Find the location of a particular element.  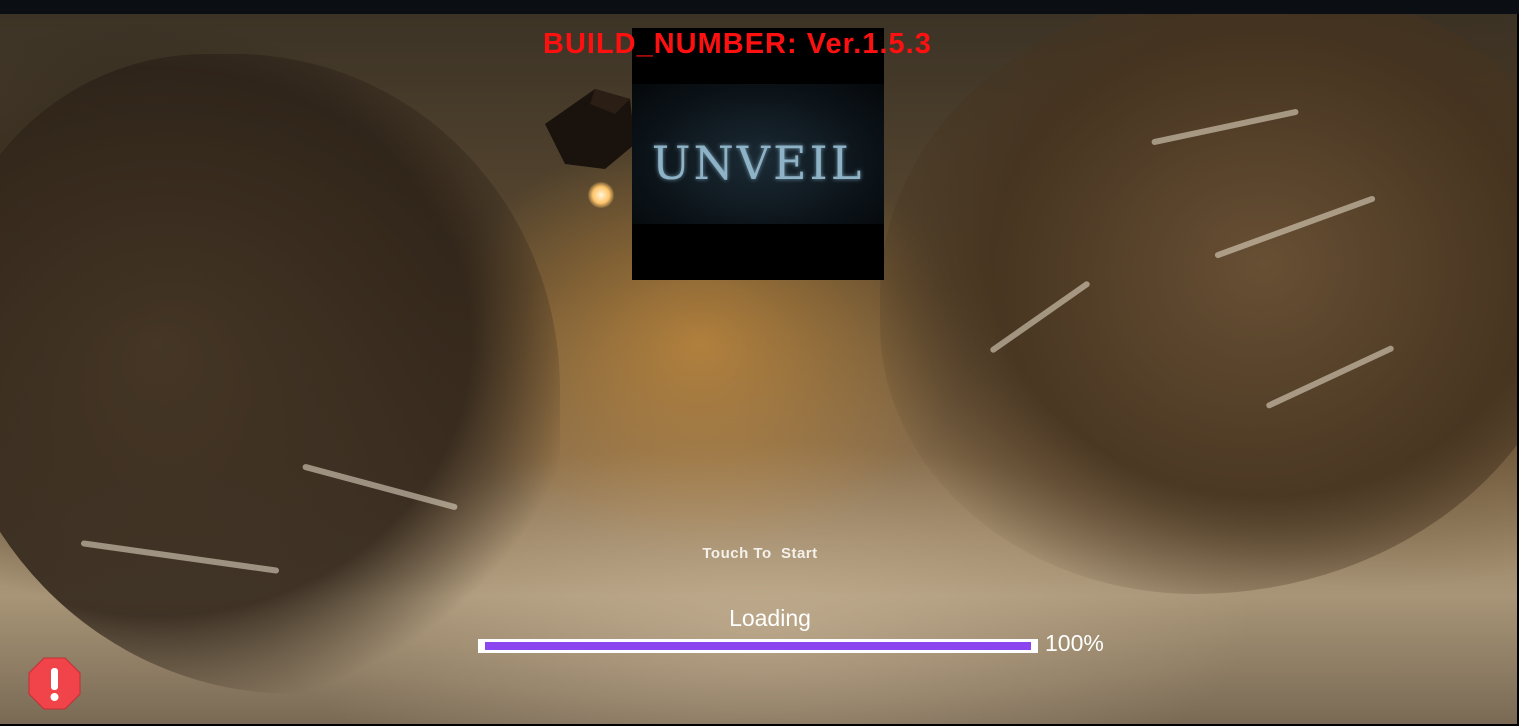

loading-progress-bar is located at coordinates (758, 646).